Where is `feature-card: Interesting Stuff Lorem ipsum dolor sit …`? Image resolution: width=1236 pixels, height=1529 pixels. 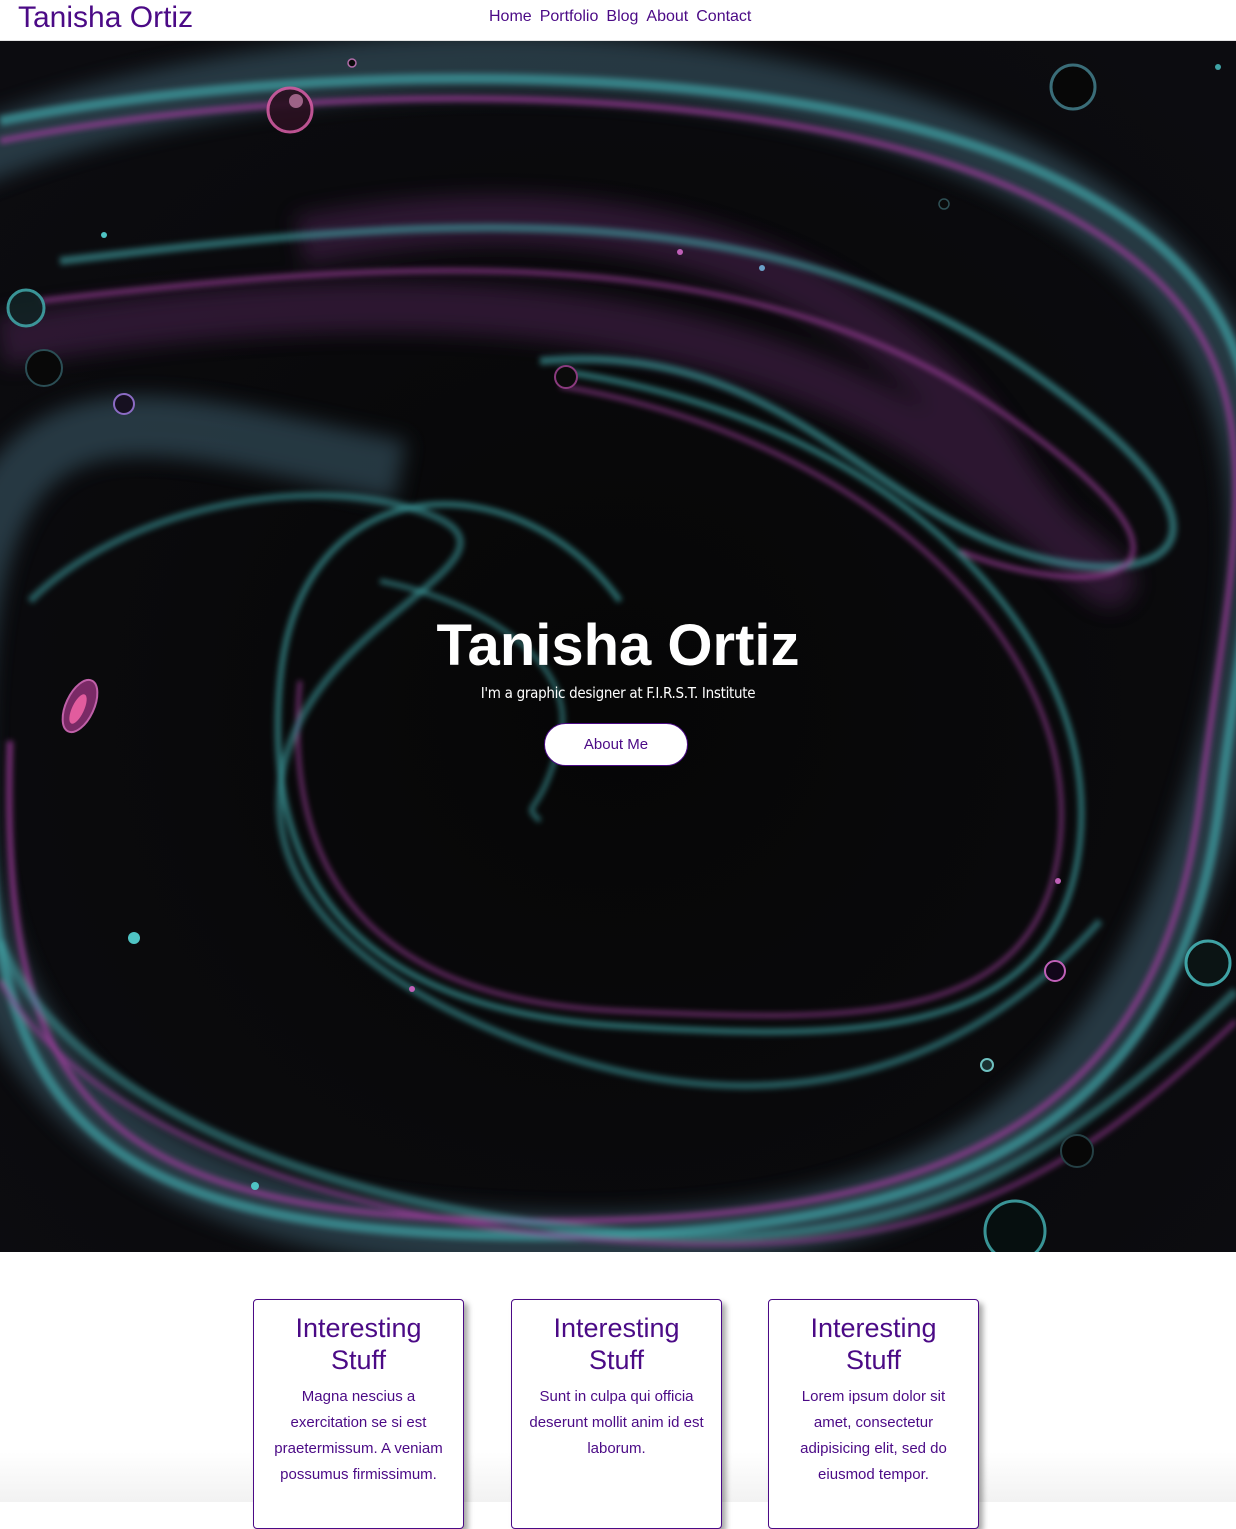 feature-card: Interesting Stuff Lorem ipsum dolor sit … is located at coordinates (873, 1414).